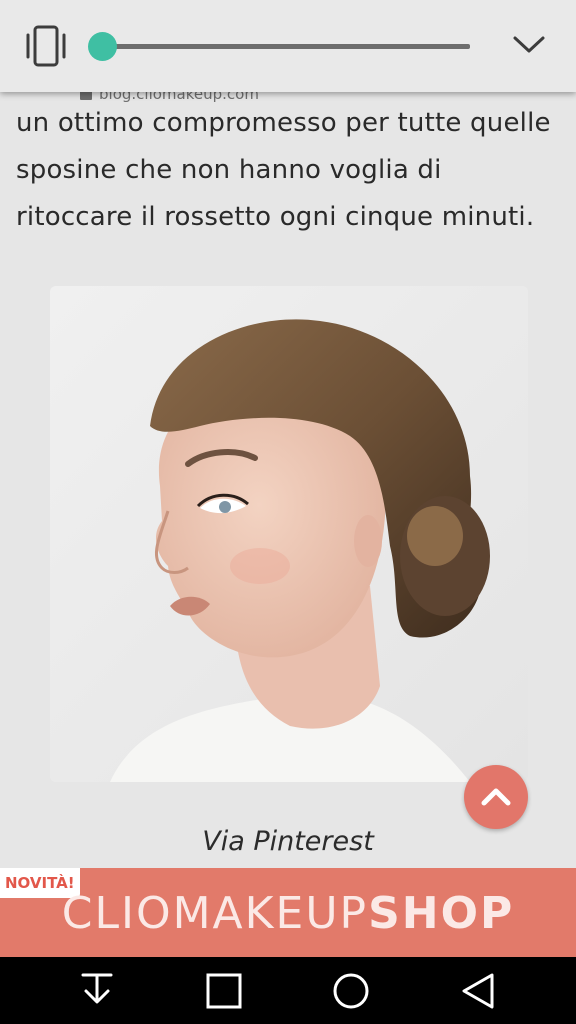 Image resolution: width=576 pixels, height=1024 pixels. What do you see at coordinates (224, 991) in the screenshot?
I see `recents-icon` at bounding box center [224, 991].